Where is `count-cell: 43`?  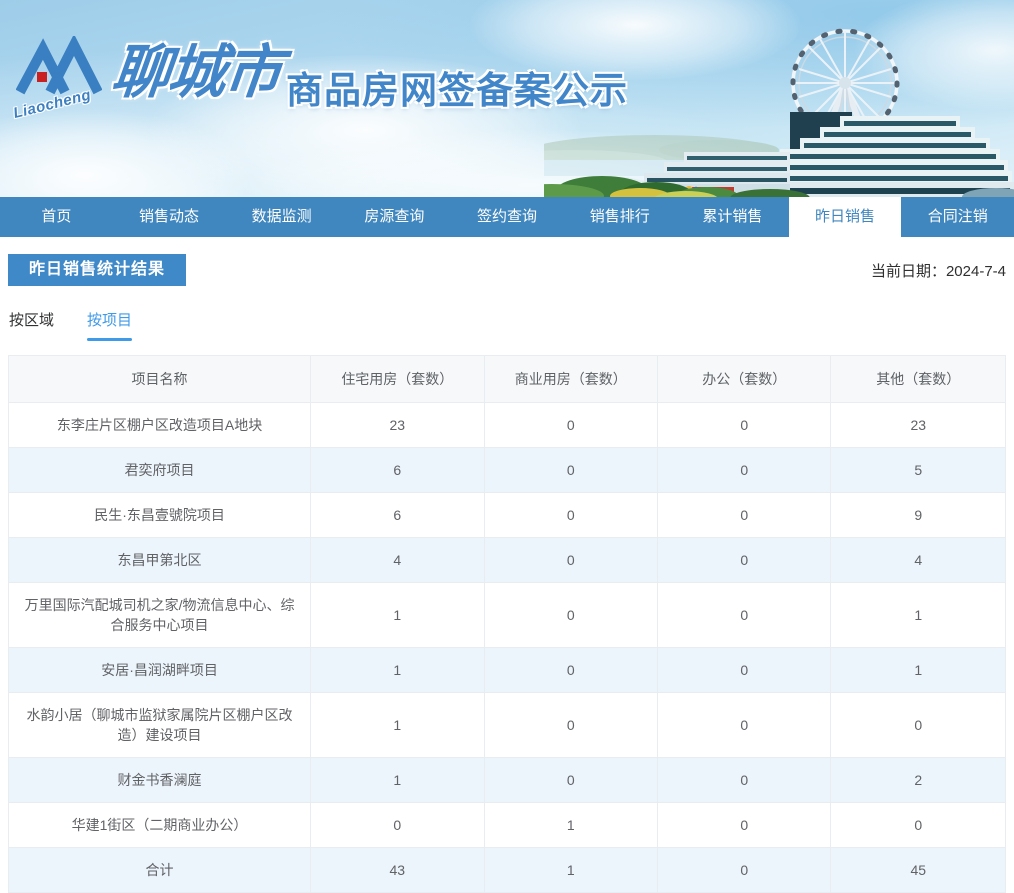
count-cell: 43 is located at coordinates (397, 870).